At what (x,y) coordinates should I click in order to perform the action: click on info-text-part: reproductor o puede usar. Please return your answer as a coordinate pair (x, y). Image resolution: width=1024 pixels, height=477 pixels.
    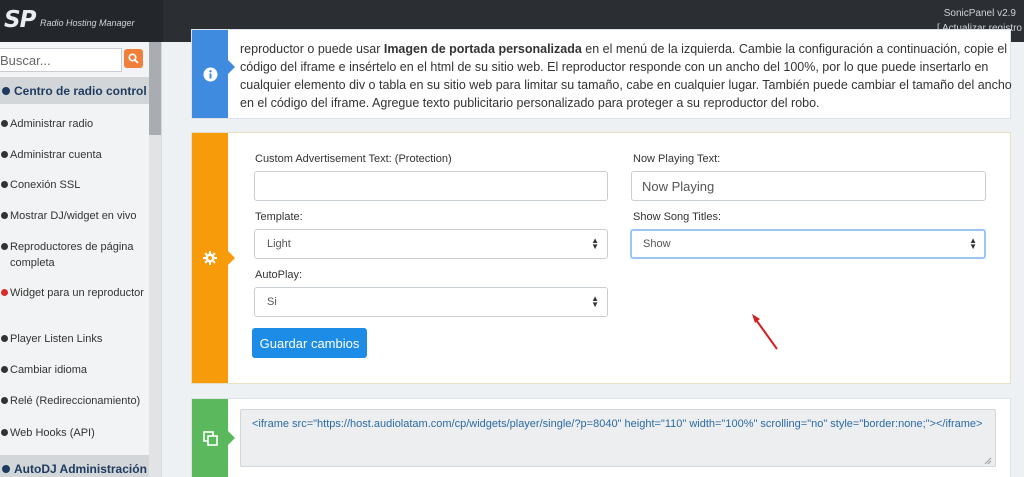
    Looking at the image, I should click on (312, 49).